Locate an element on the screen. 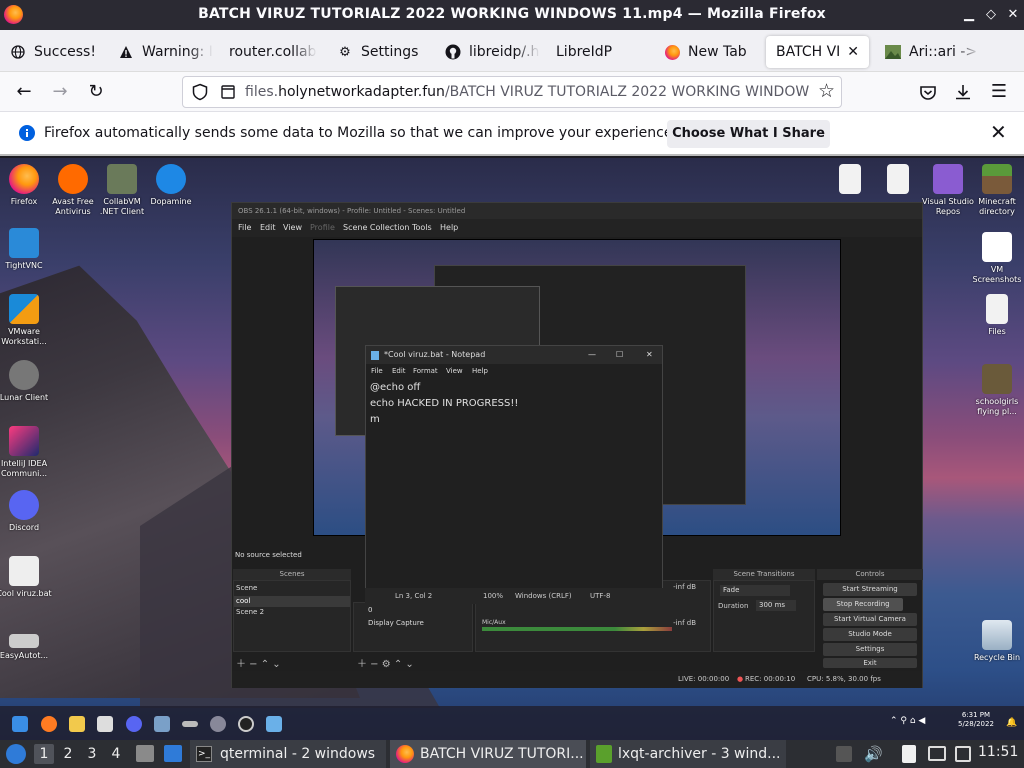  tab-close-icon: ✕ is located at coordinates (853, 52).